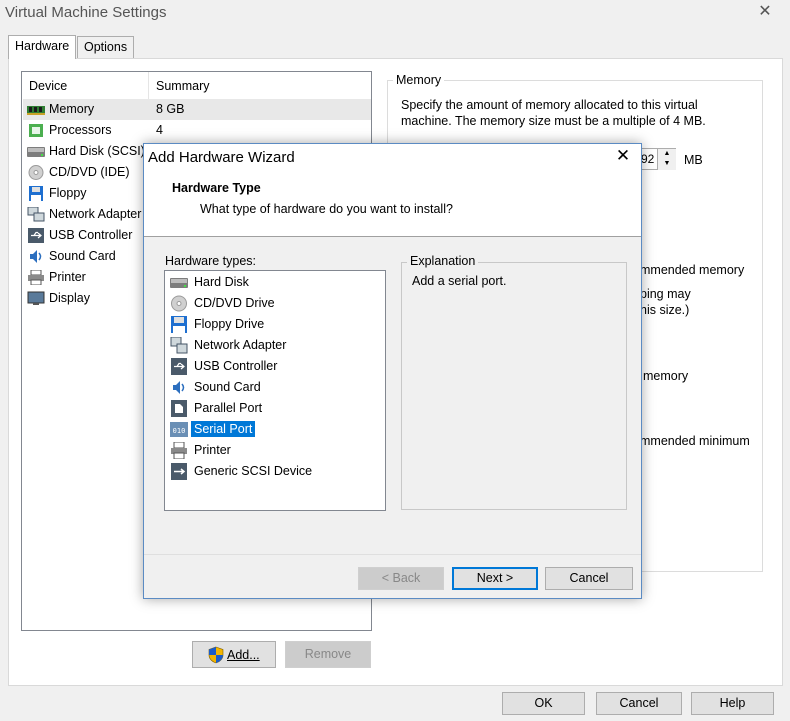  Describe the element at coordinates (159, 130) in the screenshot. I see `device-summary: 4` at that location.